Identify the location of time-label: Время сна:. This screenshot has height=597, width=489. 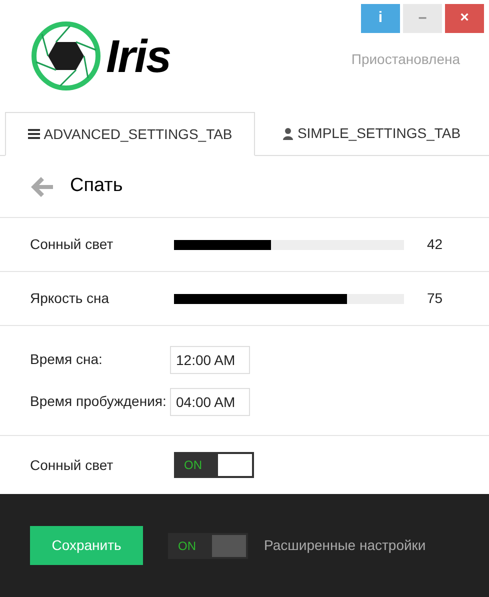
(67, 359).